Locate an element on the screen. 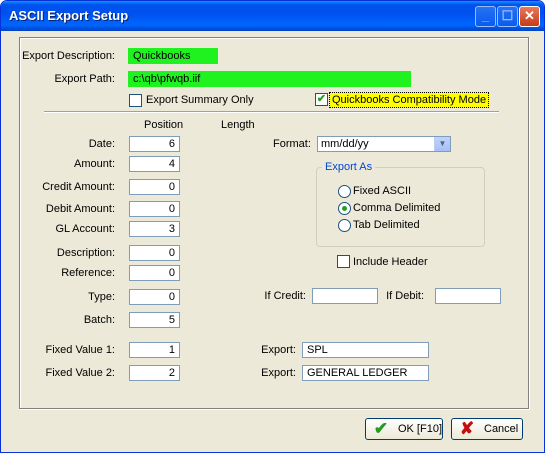 This screenshot has height=453, width=545. position-field: 3 is located at coordinates (154, 229).